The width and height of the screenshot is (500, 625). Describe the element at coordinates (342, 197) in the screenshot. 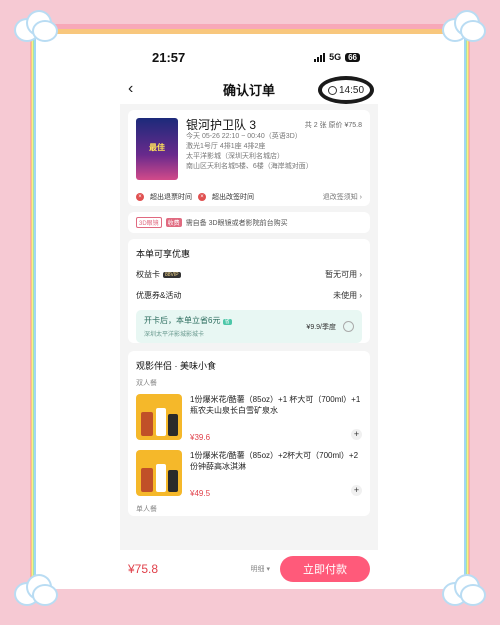

I see `policy-notice-link: 退改签须知 ›` at that location.